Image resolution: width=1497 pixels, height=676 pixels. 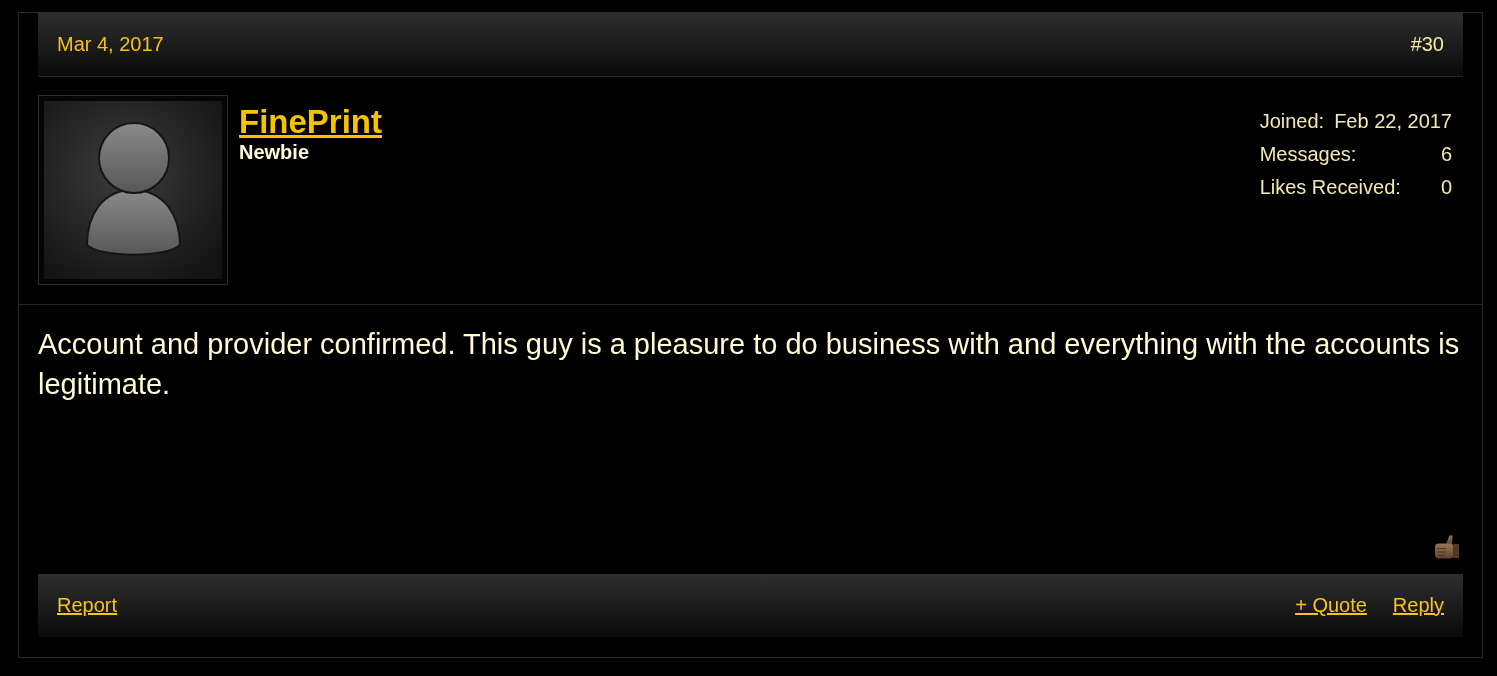 I want to click on username-link: FinePrint, so click(x=310, y=121).